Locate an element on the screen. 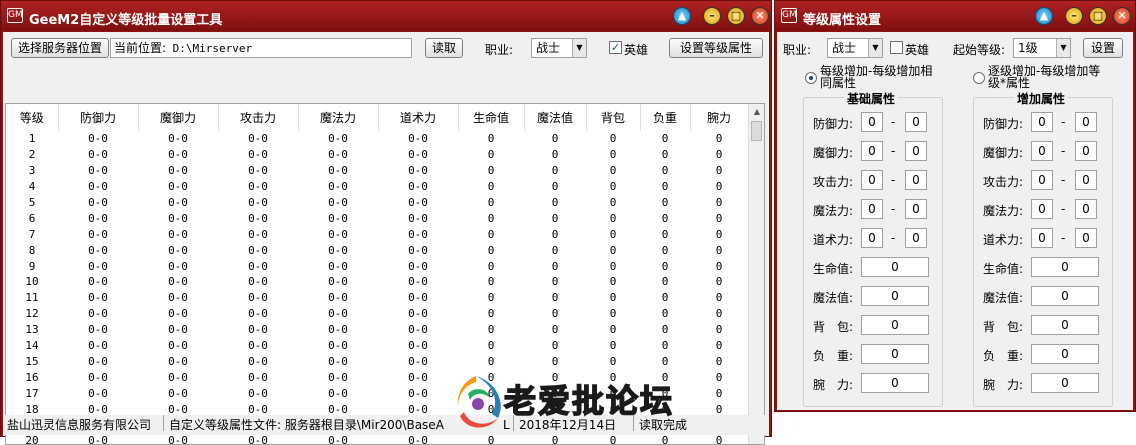 The width and height of the screenshot is (1136, 445). dialog-hero-checkbox is located at coordinates (896, 47).